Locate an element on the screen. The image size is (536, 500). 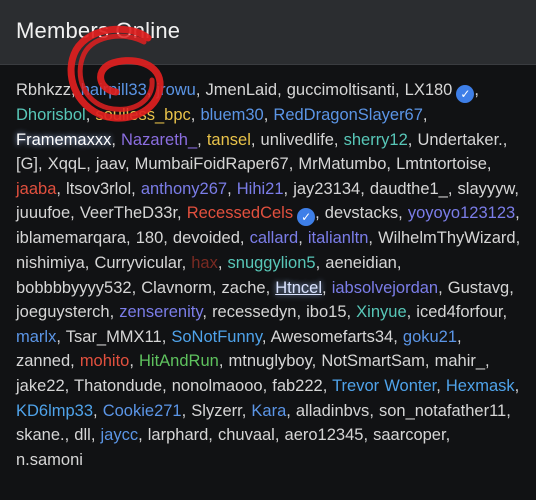
member-link: zenserenity is located at coordinates (160, 312).